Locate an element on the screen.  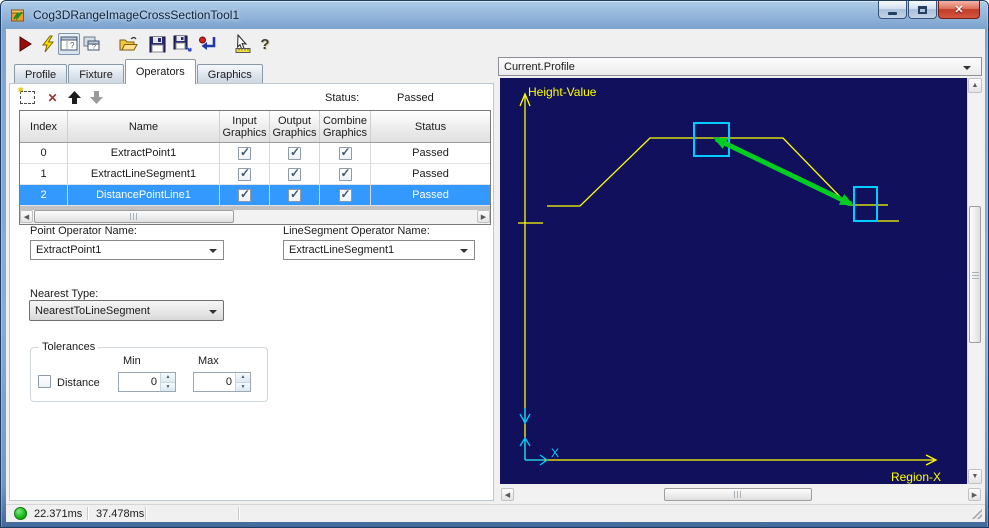
resize-grip is located at coordinates (977, 514).